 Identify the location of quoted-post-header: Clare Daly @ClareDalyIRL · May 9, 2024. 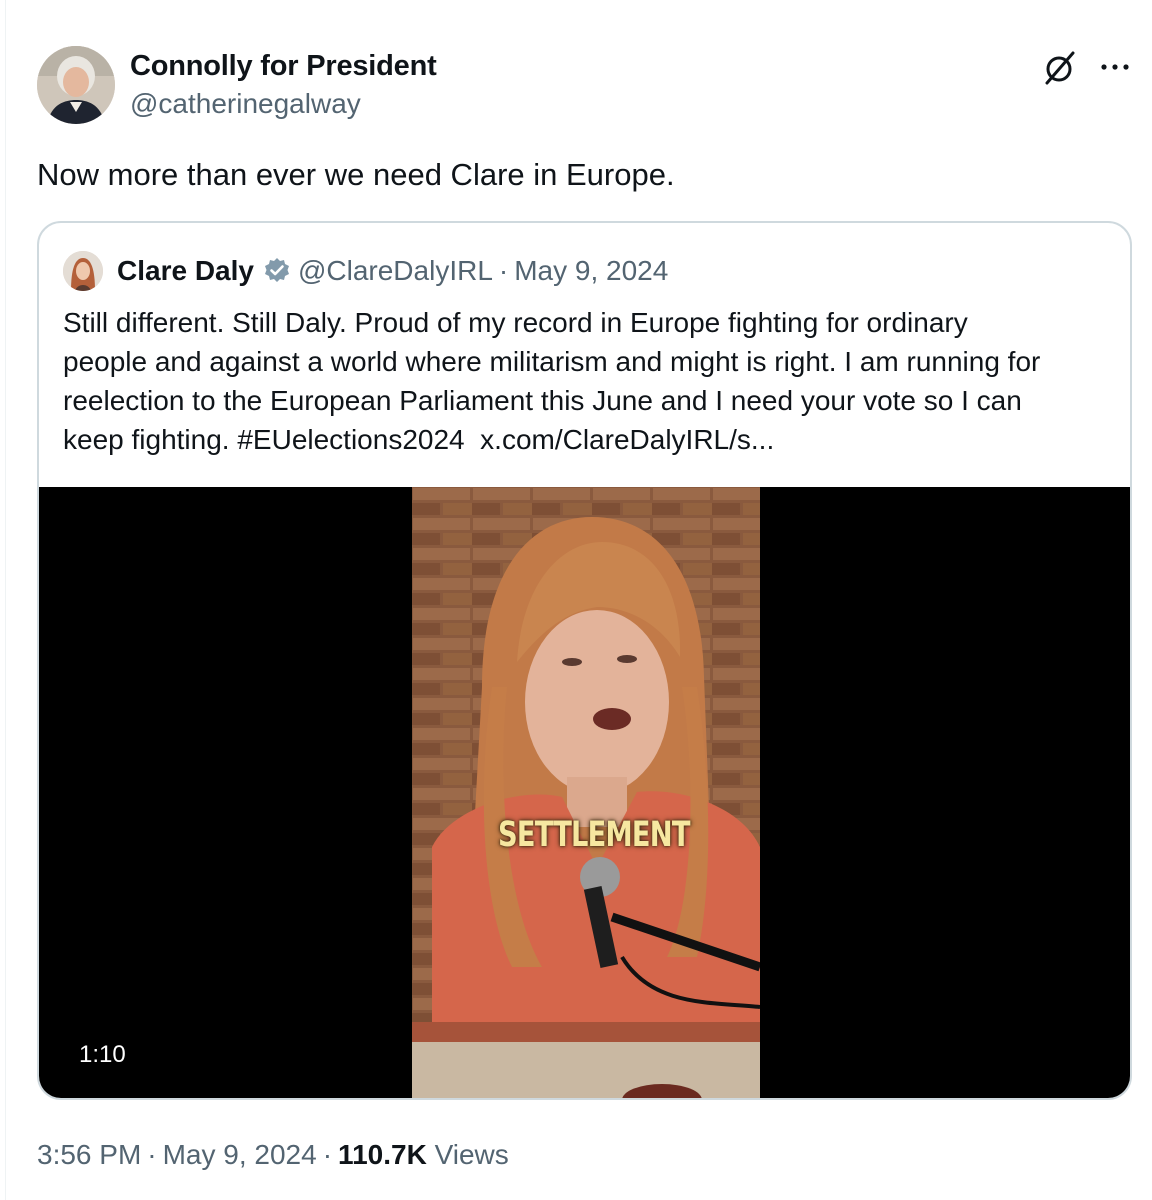
(365, 271).